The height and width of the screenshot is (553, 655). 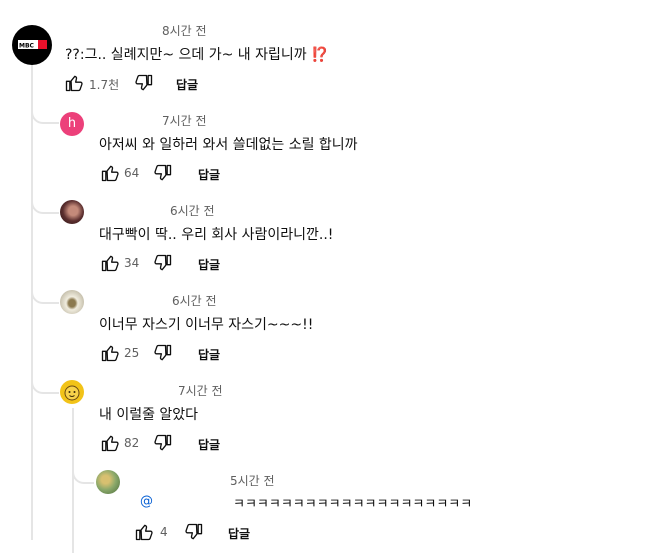 What do you see at coordinates (206, 325) in the screenshot?
I see `comment-text: 이너무 자스기 이너무 자스기~~~!!` at bounding box center [206, 325].